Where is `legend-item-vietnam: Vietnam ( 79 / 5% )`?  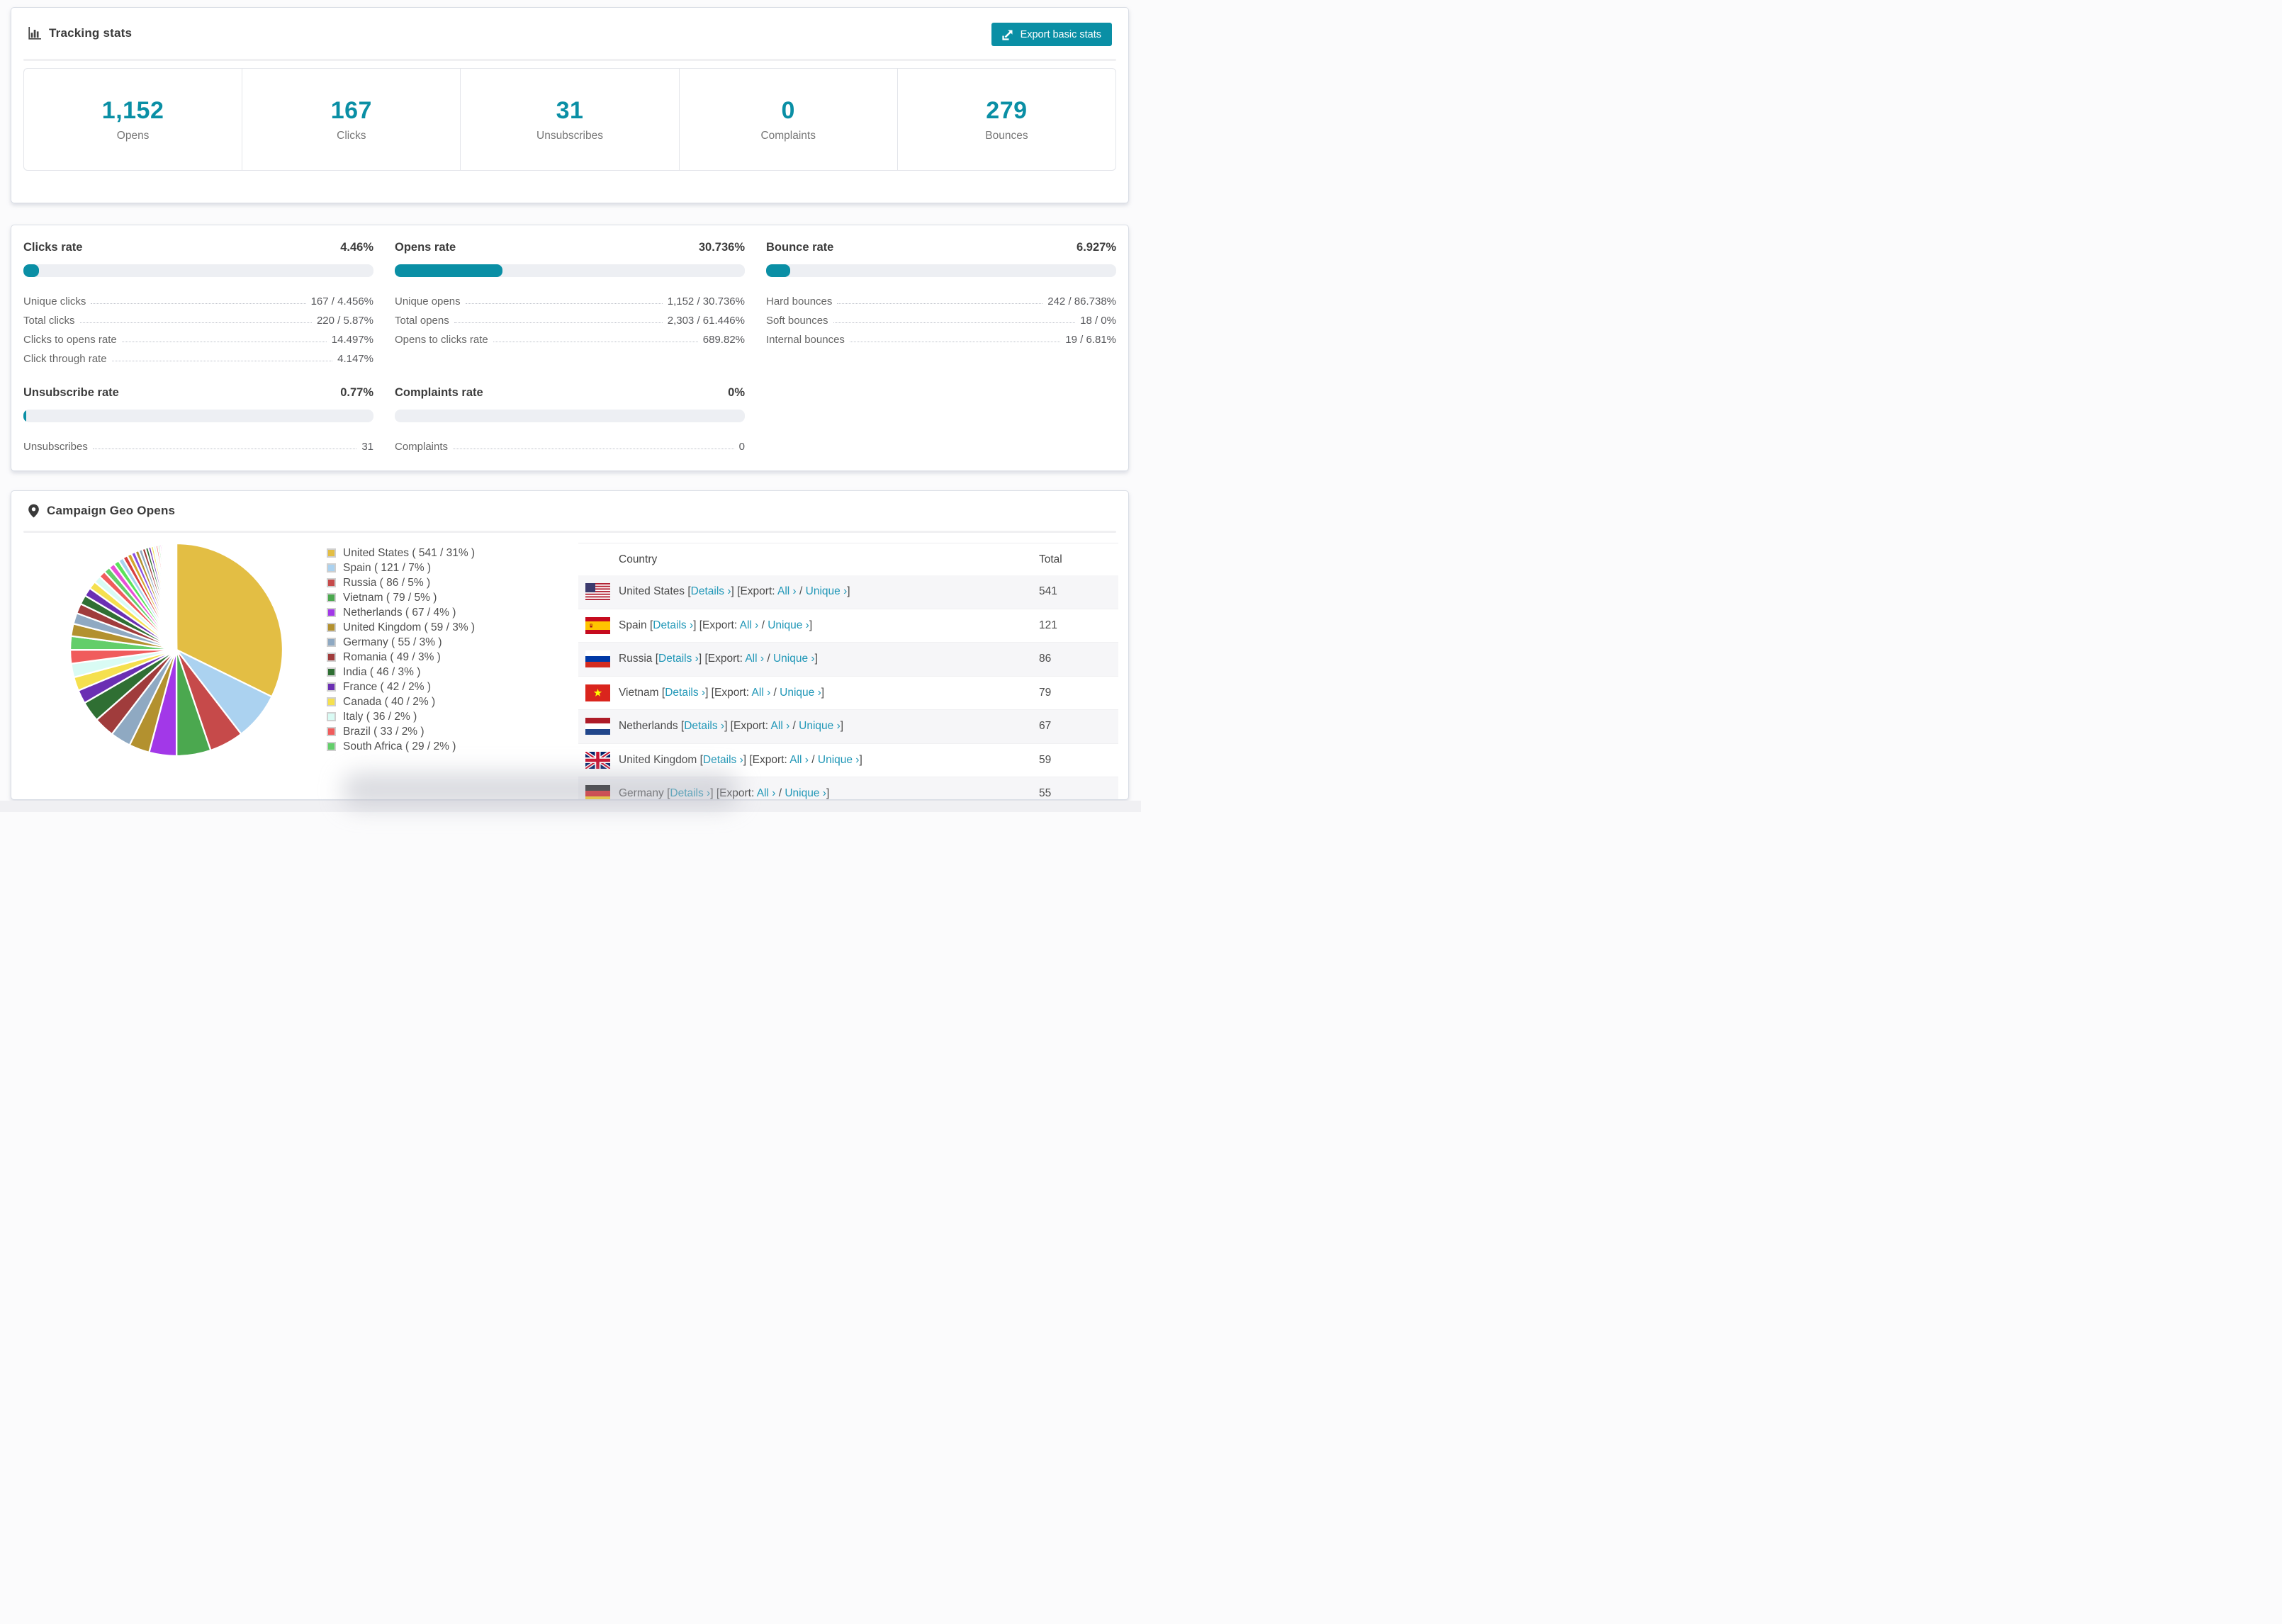 legend-item-vietnam: Vietnam ( 79 / 5% ) is located at coordinates (449, 598).